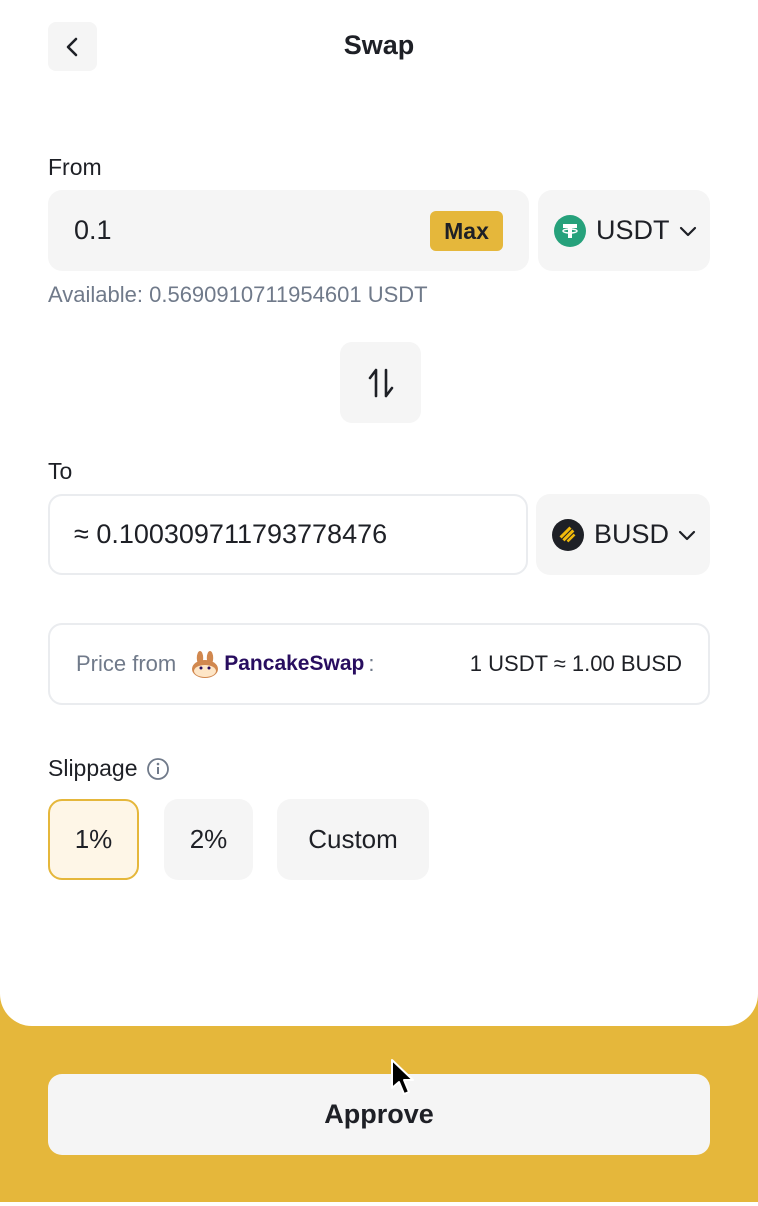 The image size is (758, 1206). I want to click on from-amount-field: Max, so click(288, 230).